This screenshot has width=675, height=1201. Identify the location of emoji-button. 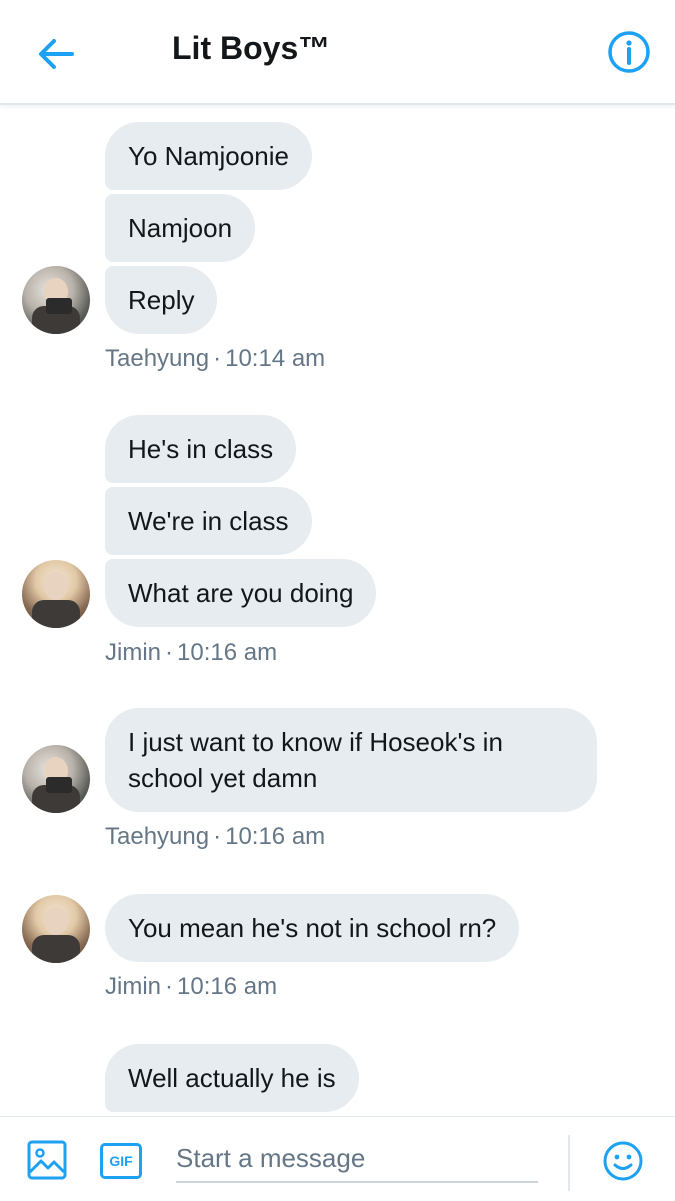
(623, 1161).